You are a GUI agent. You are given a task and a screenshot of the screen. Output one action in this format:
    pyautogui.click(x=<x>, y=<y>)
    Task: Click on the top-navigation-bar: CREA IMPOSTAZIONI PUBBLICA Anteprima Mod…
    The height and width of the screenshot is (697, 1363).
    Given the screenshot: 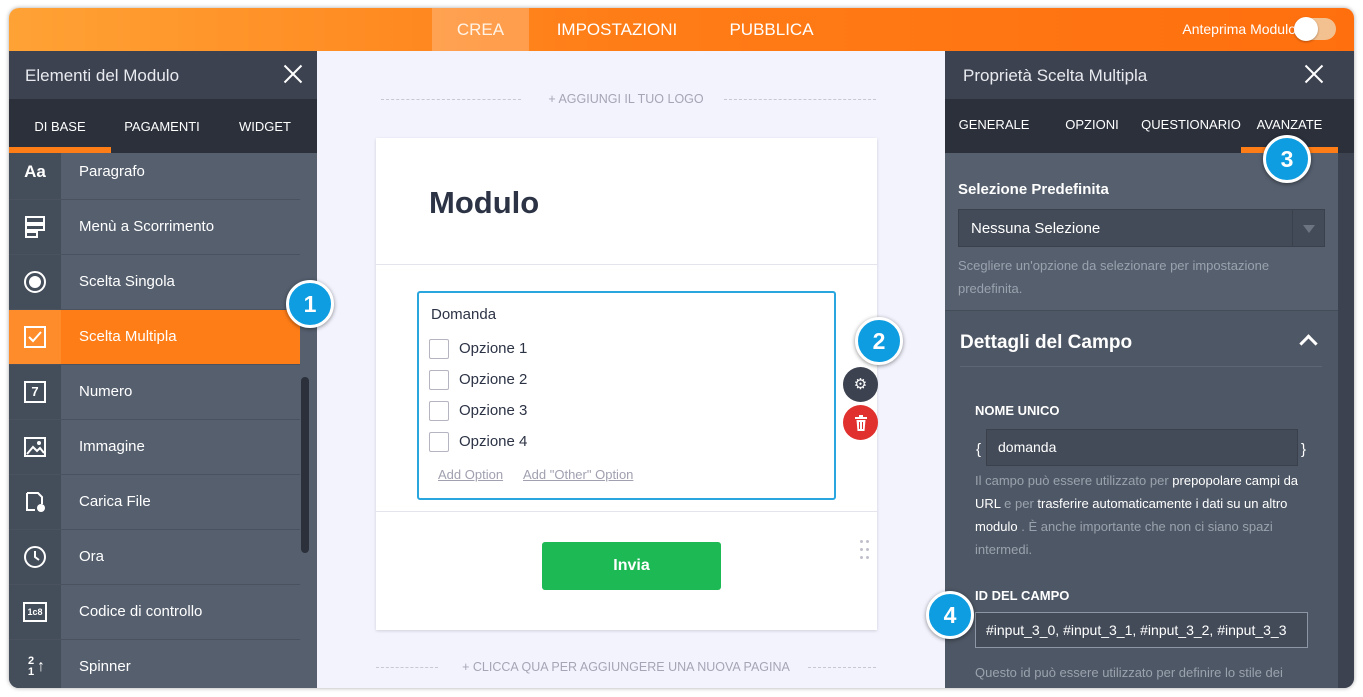 What is the action you would take?
    pyautogui.click(x=681, y=29)
    